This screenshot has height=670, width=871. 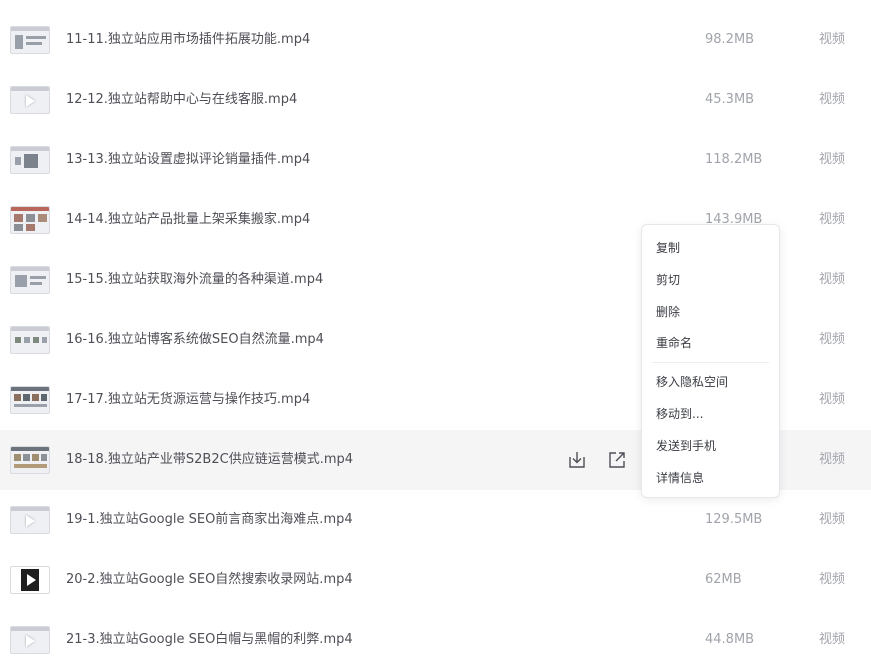 I want to click on file-row: 21-3.独立站Google SEO白帽与黑帽的利弊.mp4 44.8MB 视频, so click(x=435, y=640).